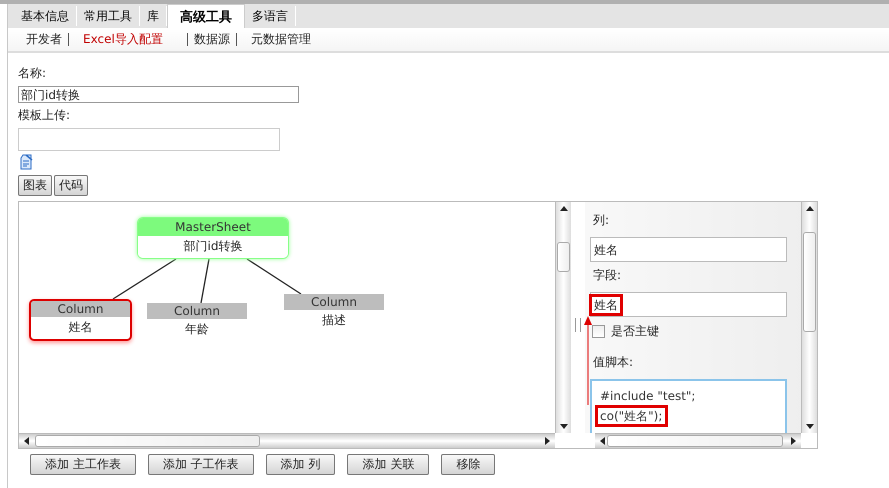  What do you see at coordinates (688, 406) in the screenshot?
I see `script-field: #include "test"; co("姓名");` at bounding box center [688, 406].